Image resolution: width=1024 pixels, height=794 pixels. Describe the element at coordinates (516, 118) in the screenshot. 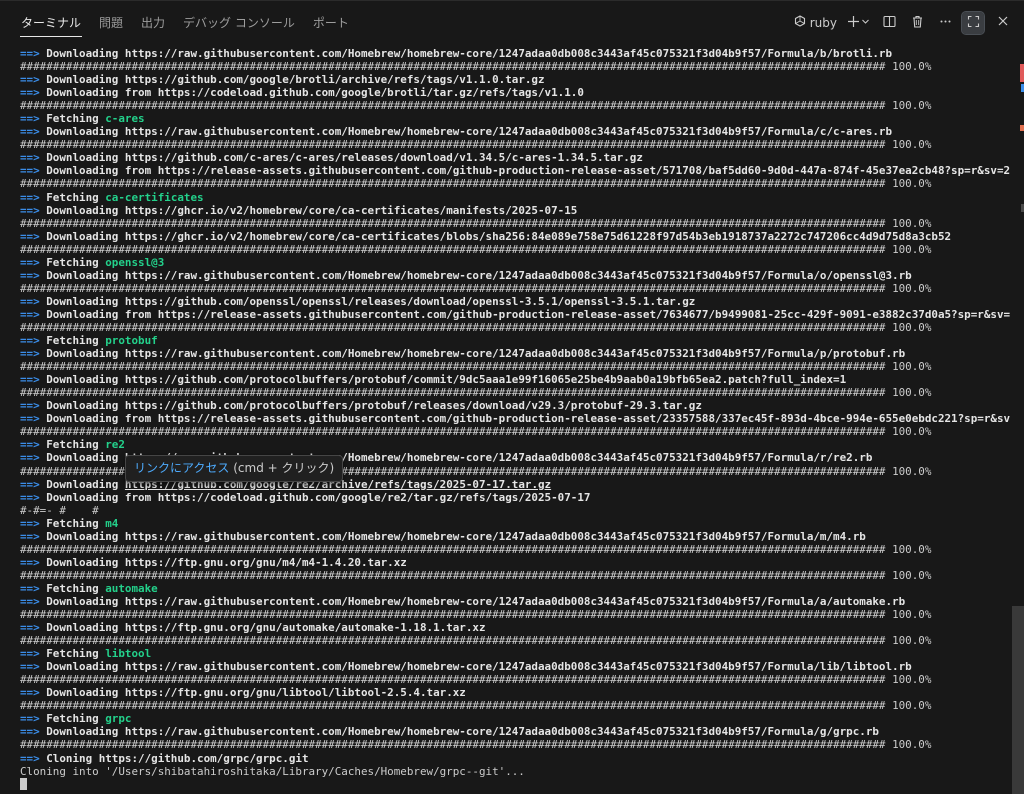

I see `terminal-line: ==> Fetching c-ares` at that location.